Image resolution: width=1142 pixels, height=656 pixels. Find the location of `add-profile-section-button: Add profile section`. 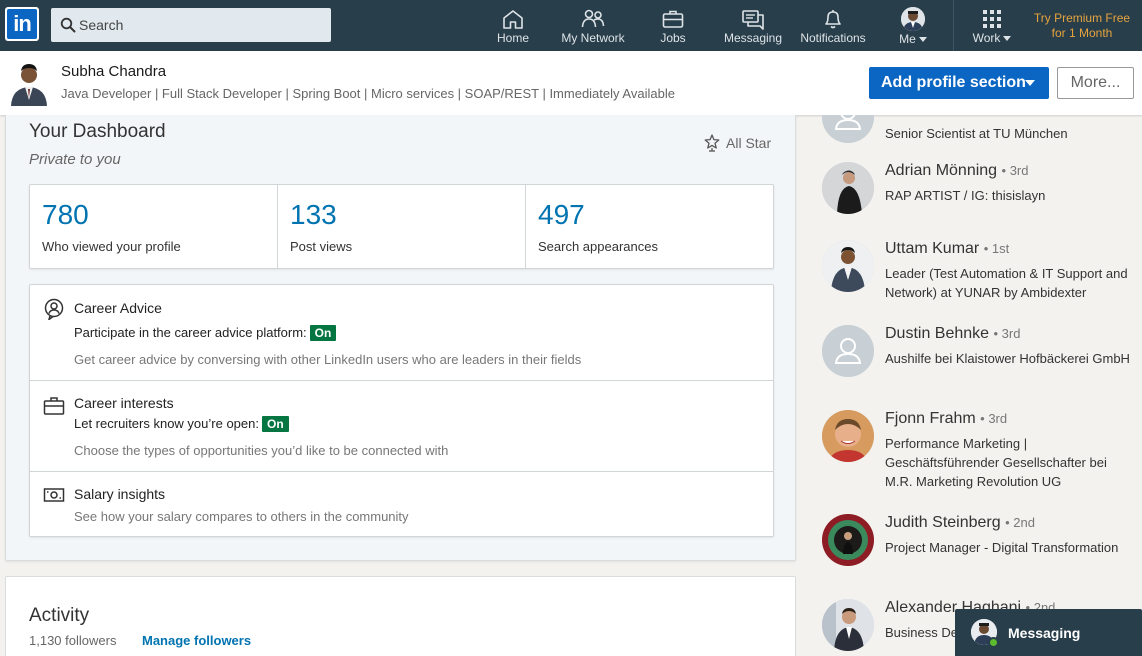

add-profile-section-button: Add profile section is located at coordinates (959, 83).